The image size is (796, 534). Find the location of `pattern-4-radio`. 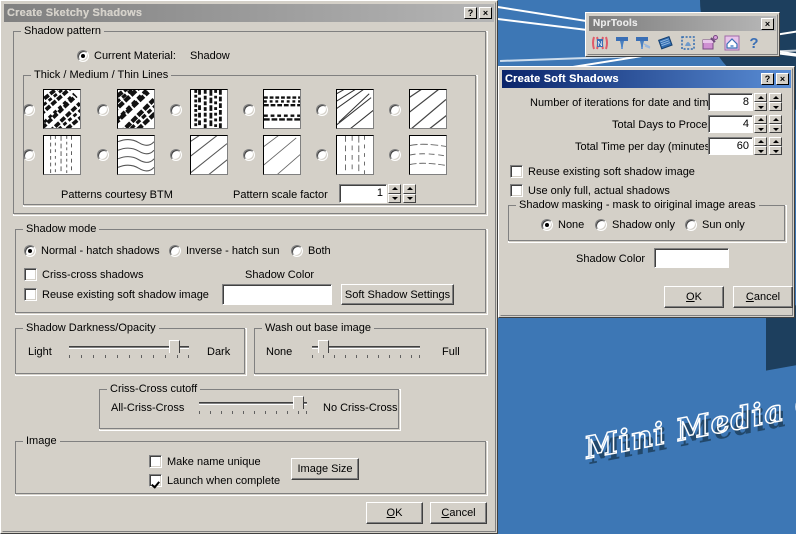

pattern-4-radio is located at coordinates (249, 110).